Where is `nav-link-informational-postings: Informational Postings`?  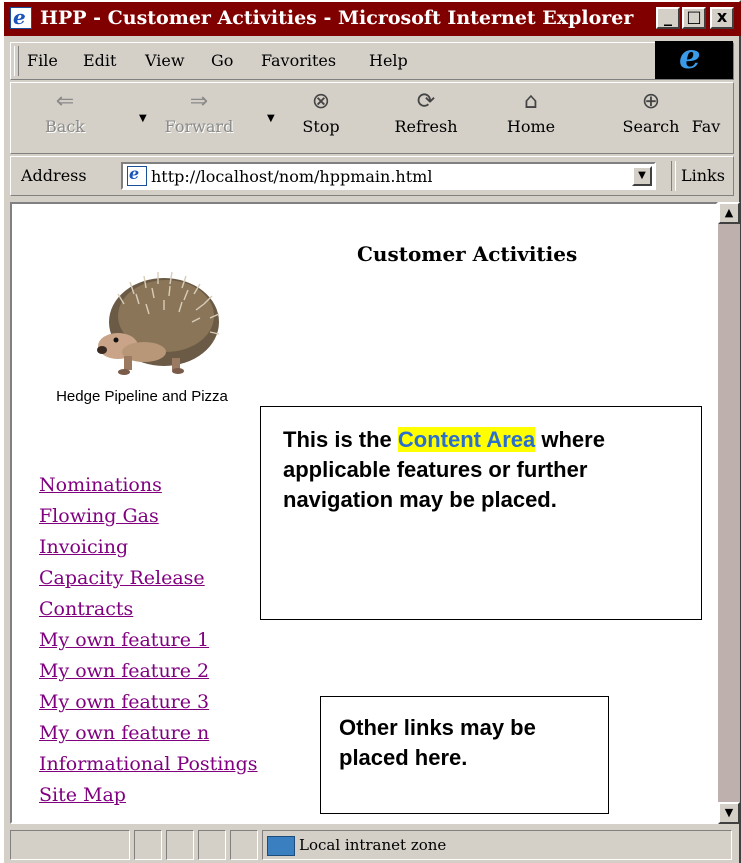 nav-link-informational-postings: Informational Postings is located at coordinates (148, 764).